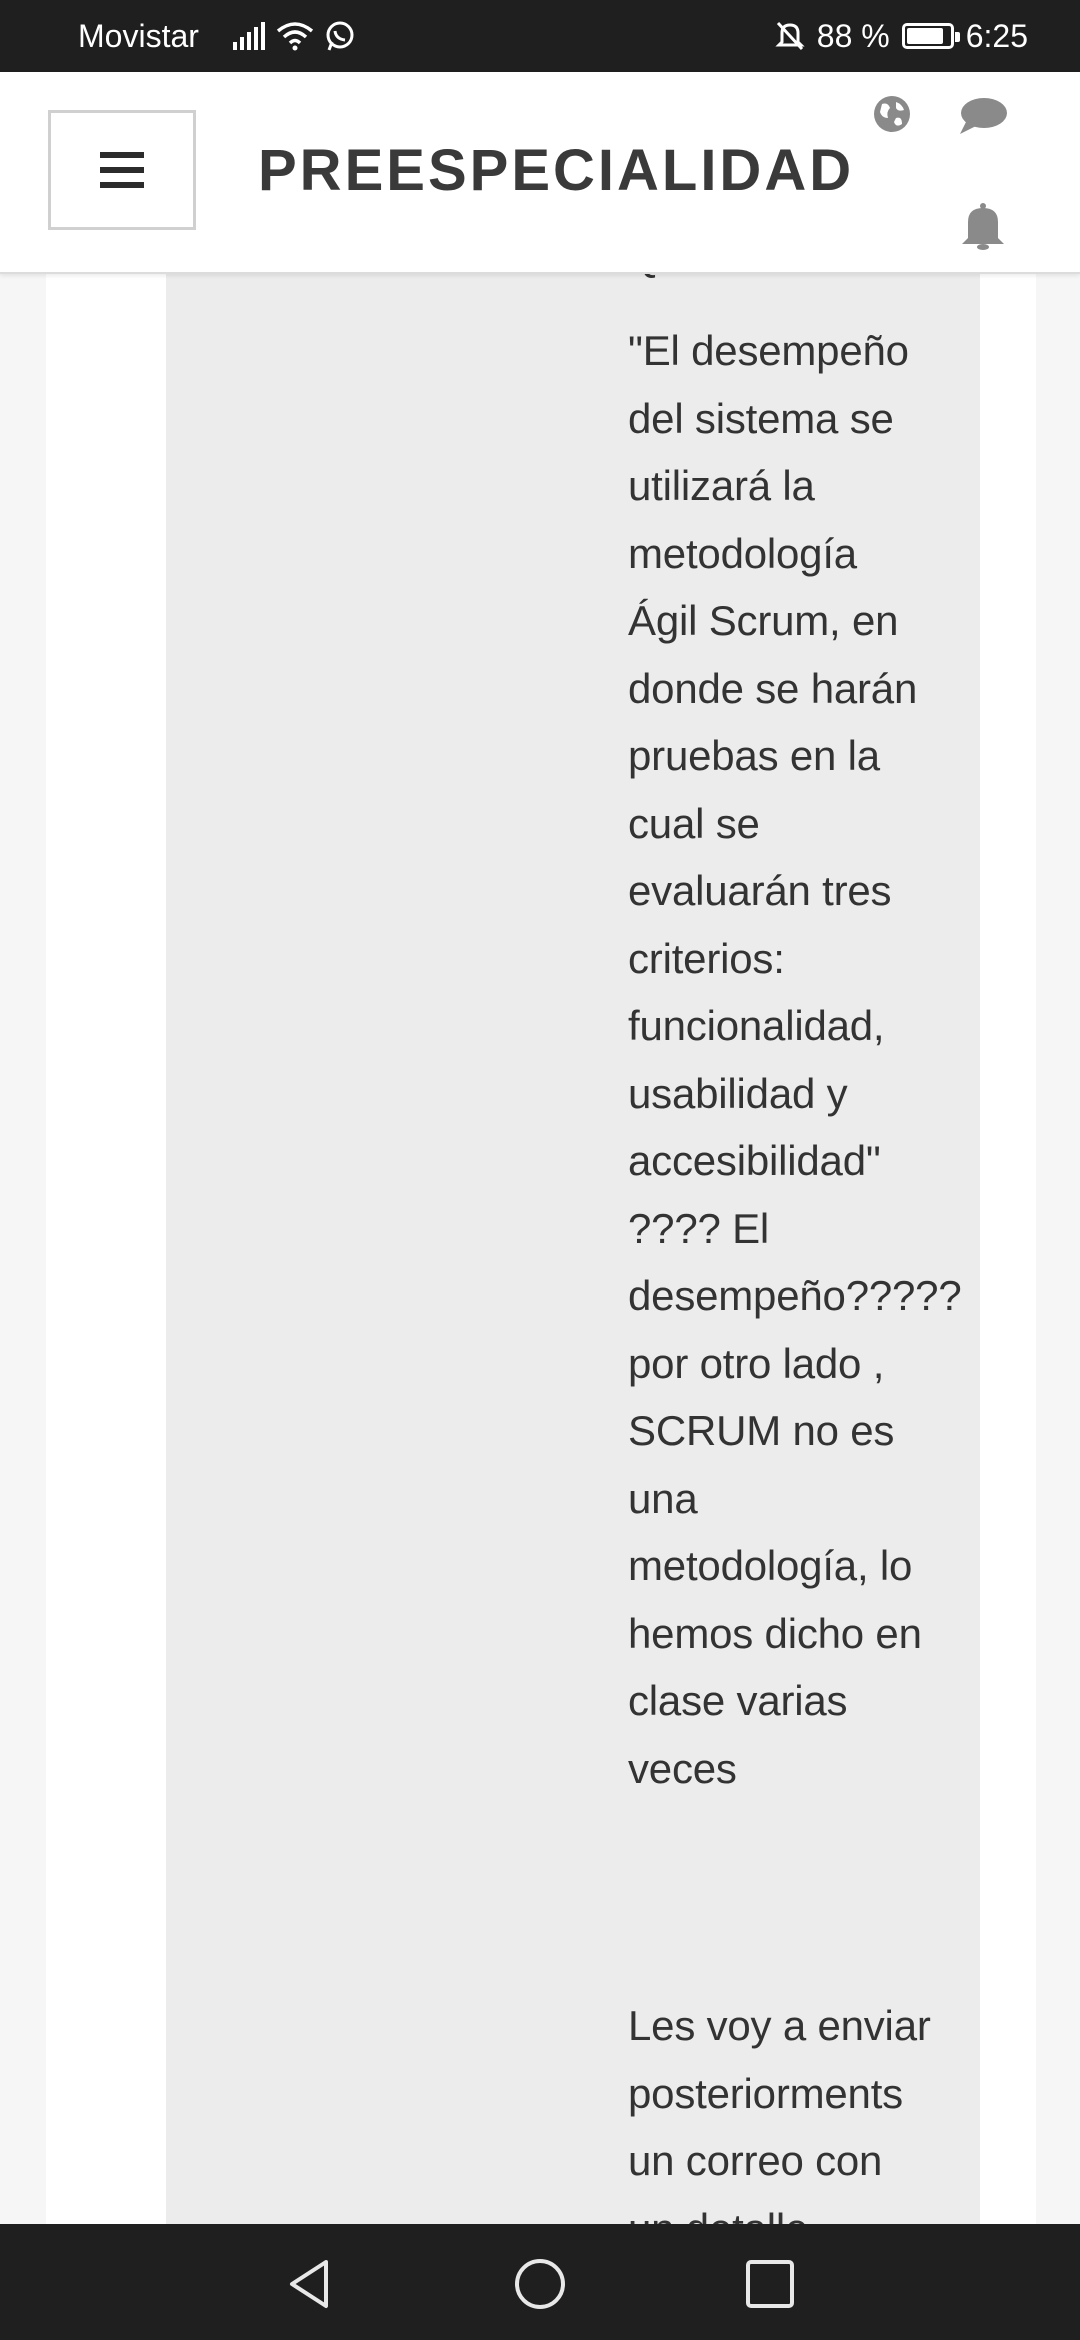 This screenshot has height=2340, width=1080. I want to click on hamburger-icon, so click(122, 170).